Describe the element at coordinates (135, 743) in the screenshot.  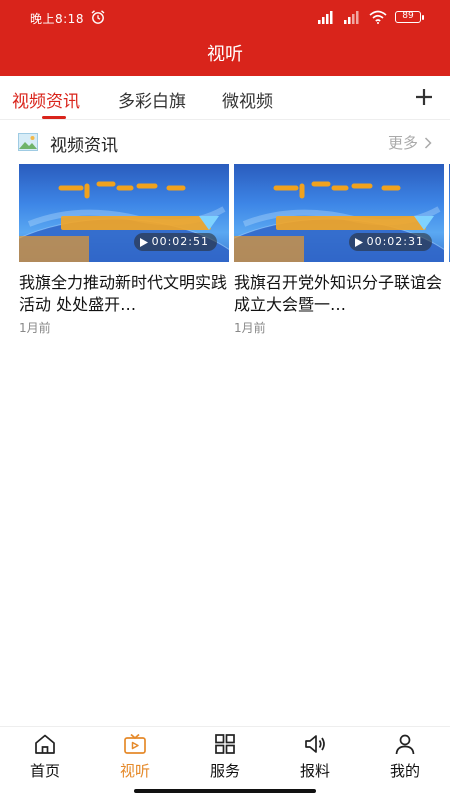
I see `tv-icon` at that location.